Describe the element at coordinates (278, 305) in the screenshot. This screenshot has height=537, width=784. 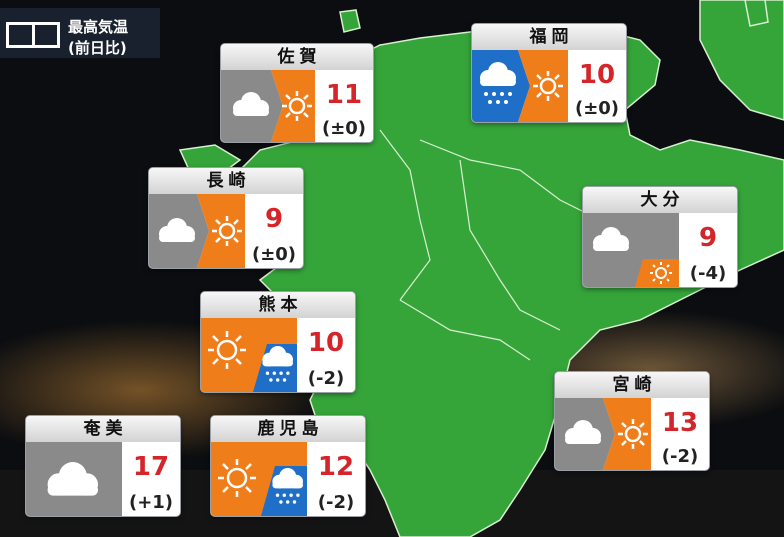
I see `city-name: 熊本` at that location.